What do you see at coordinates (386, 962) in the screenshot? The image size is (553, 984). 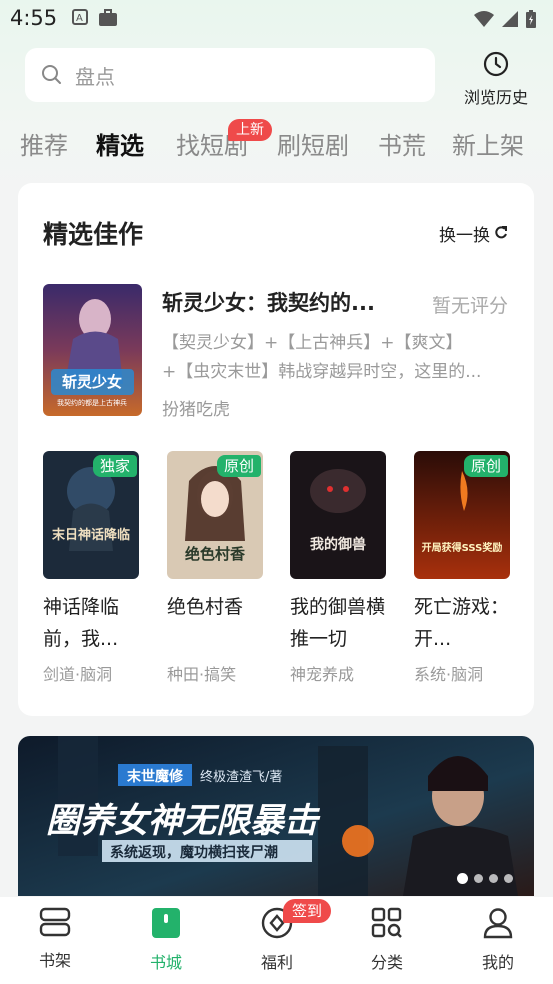 I see `nav-label: 分类` at bounding box center [386, 962].